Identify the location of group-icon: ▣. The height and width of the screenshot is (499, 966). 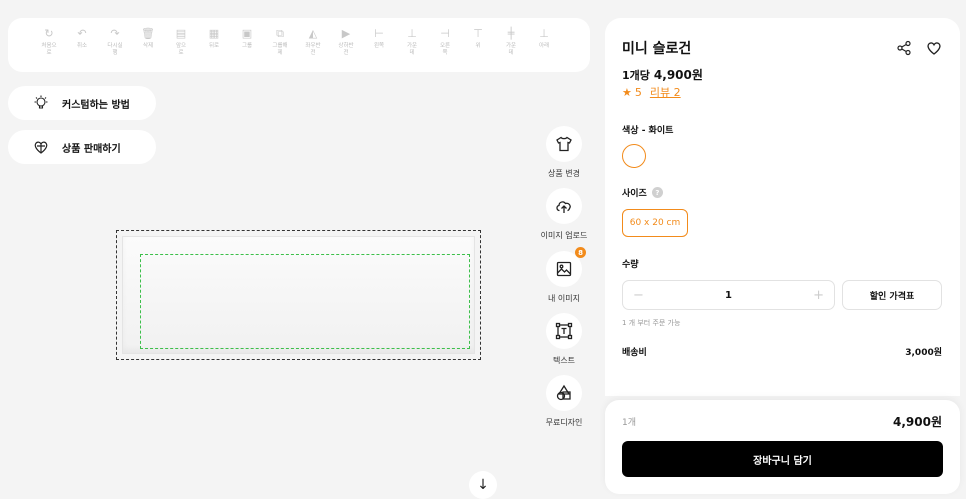
(247, 33).